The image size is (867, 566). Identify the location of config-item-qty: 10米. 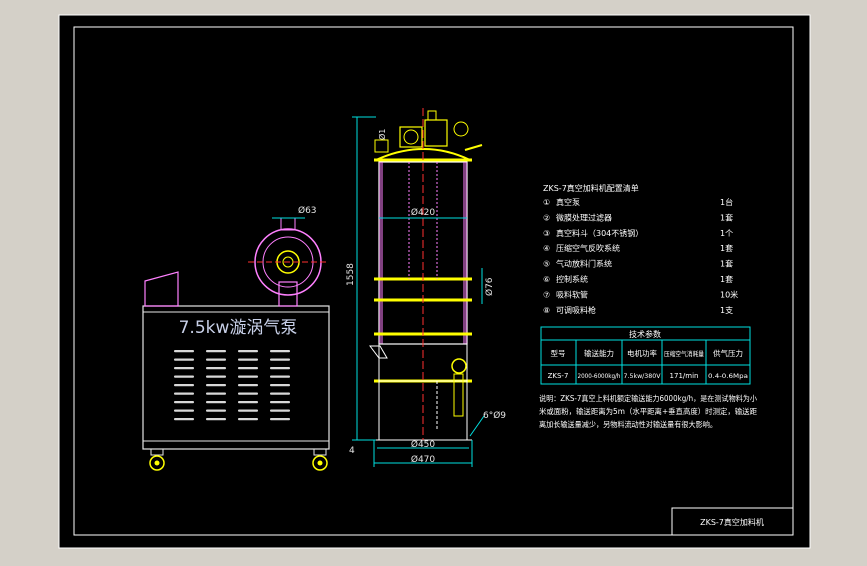
(729, 294).